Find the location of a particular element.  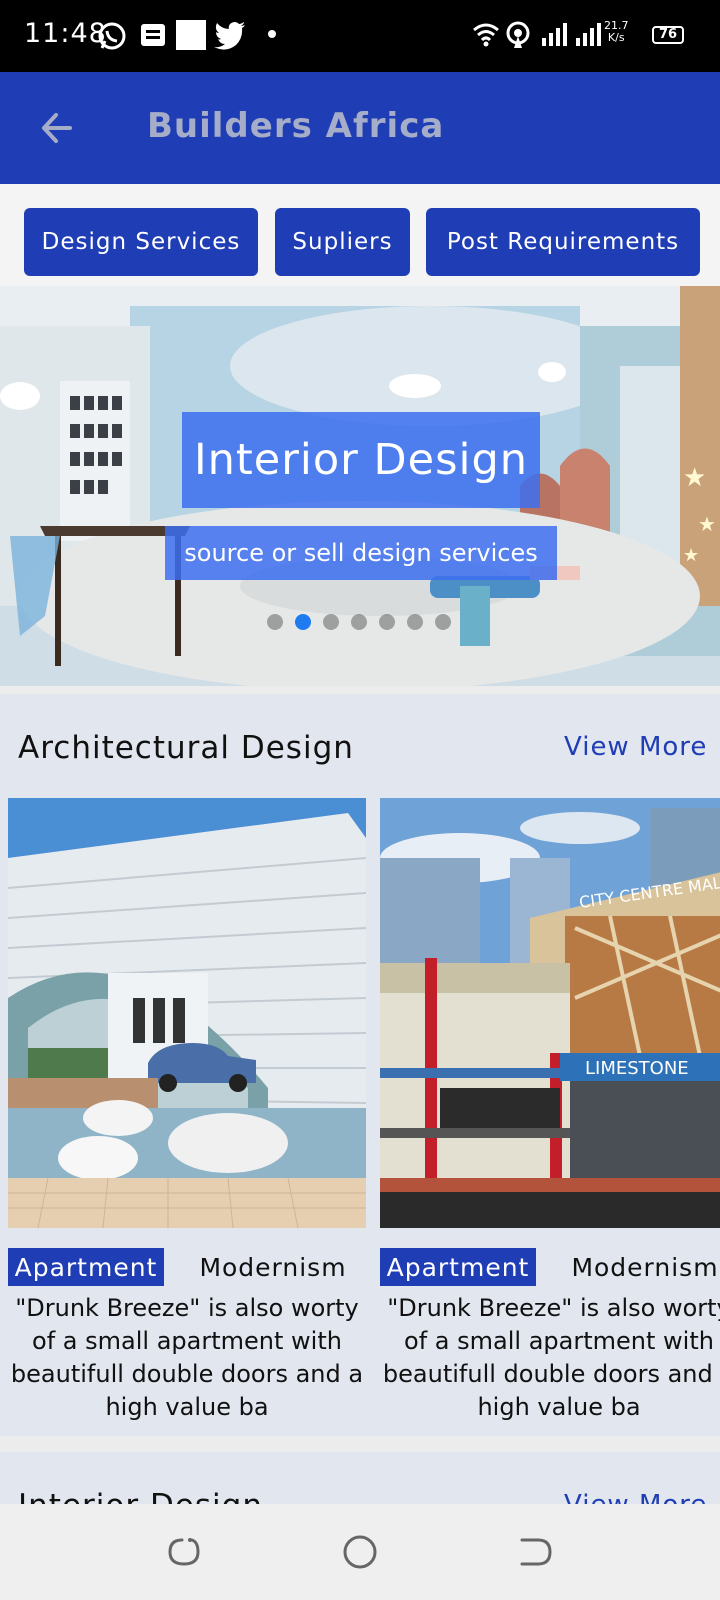

app-bar: Builders Africa is located at coordinates (360, 128).